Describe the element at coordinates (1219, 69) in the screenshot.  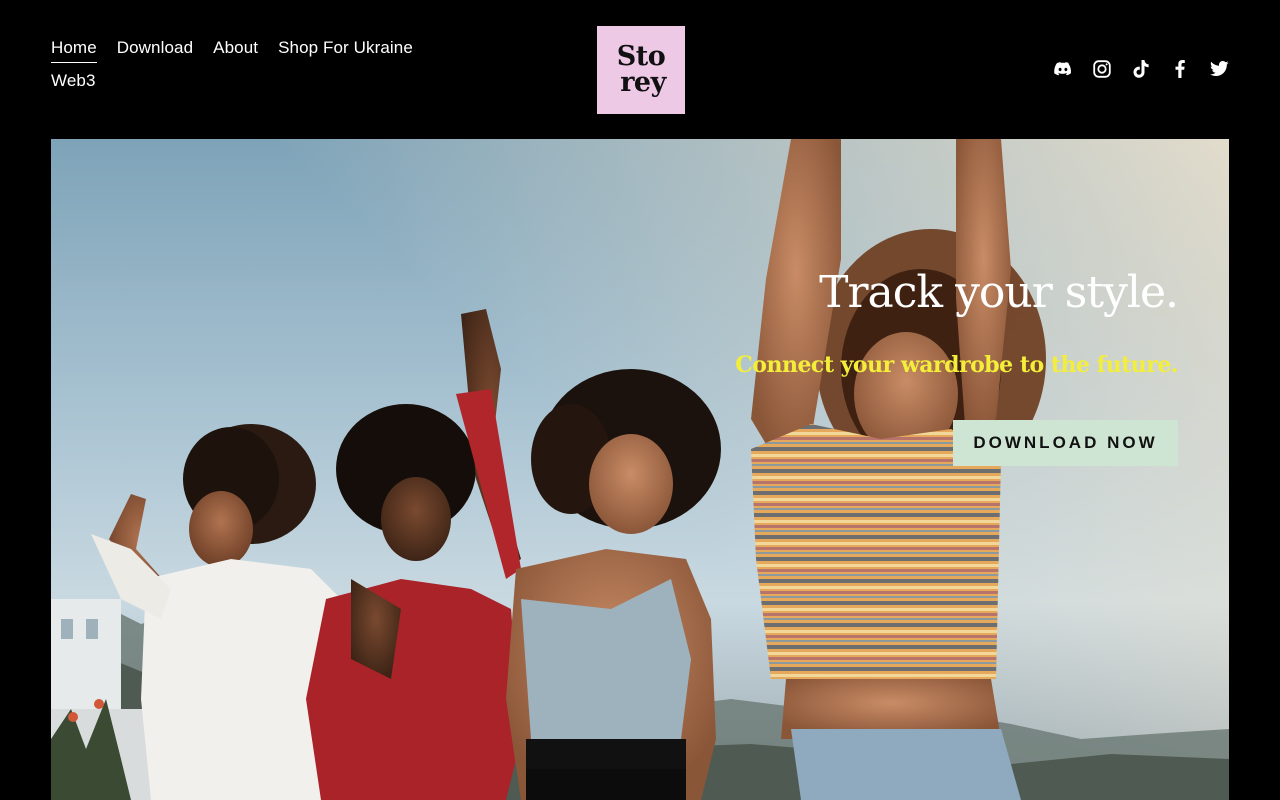
I see `twitter-icon` at that location.